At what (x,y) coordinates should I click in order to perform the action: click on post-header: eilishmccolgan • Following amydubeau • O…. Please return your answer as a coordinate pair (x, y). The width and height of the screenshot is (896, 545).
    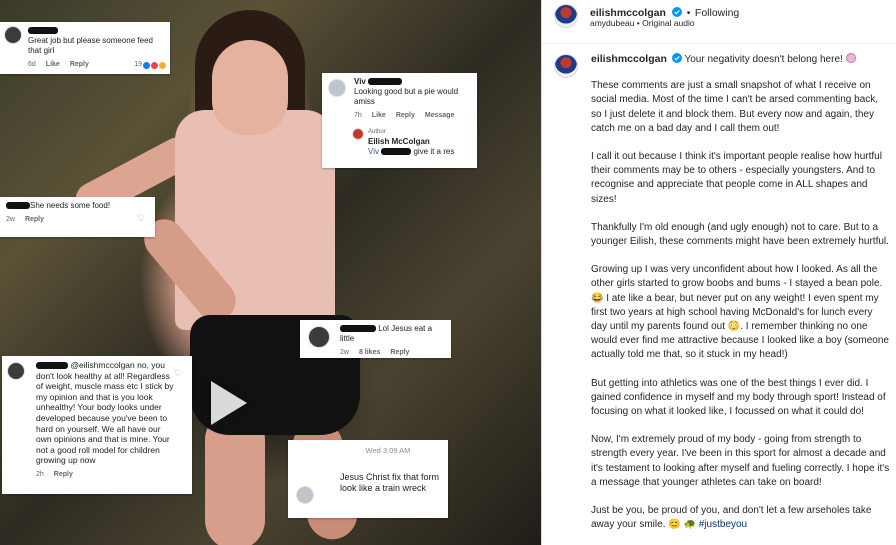
    Looking at the image, I should click on (719, 22).